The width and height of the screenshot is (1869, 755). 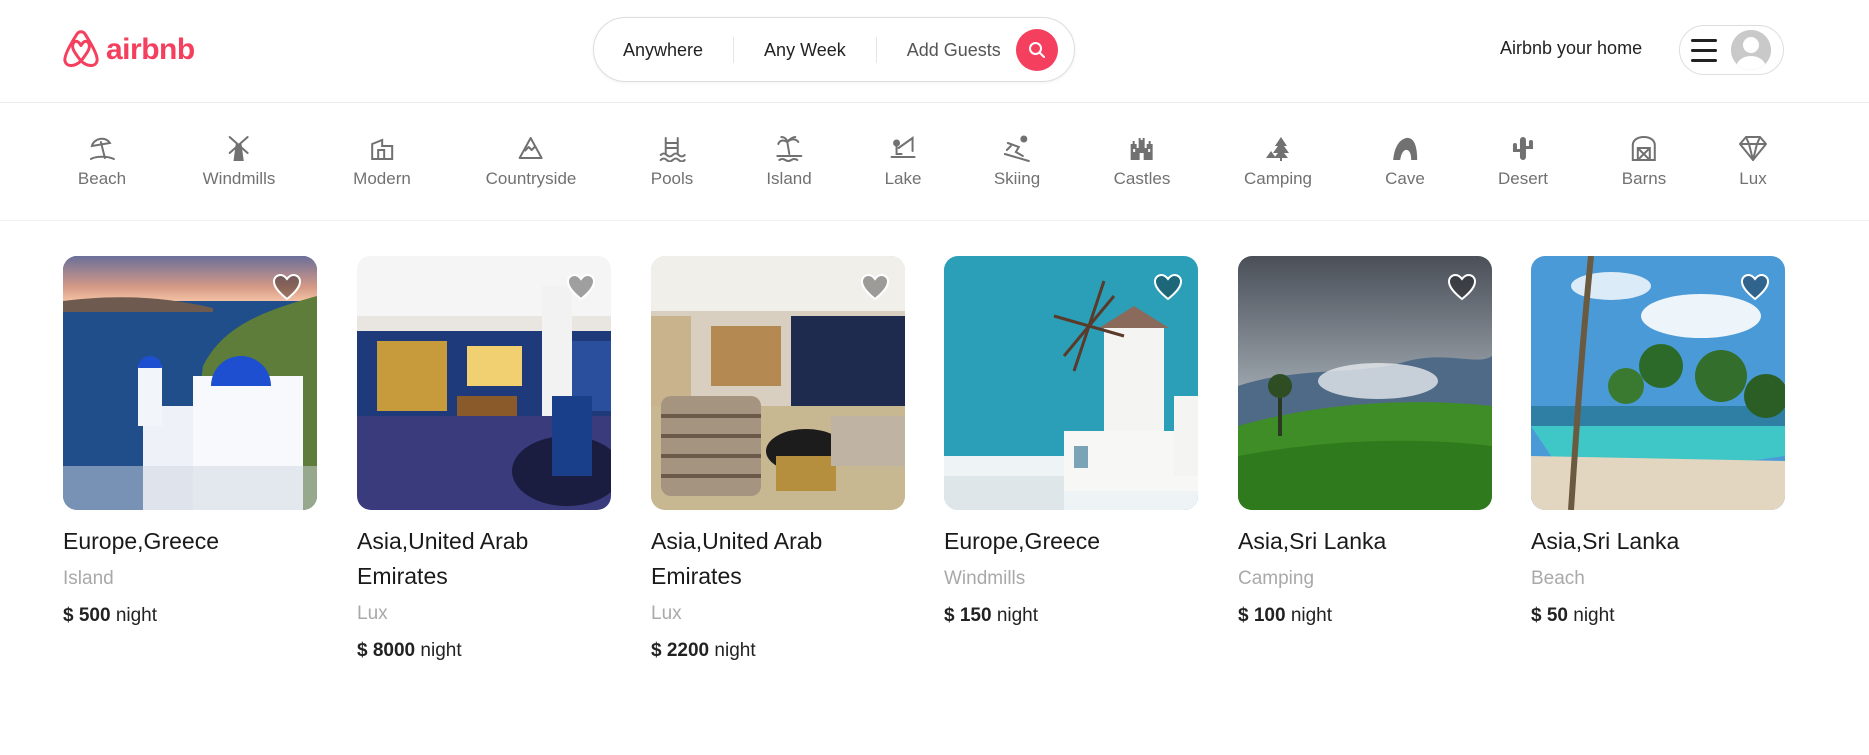 I want to click on search-submit-button, so click(x=1036, y=49).